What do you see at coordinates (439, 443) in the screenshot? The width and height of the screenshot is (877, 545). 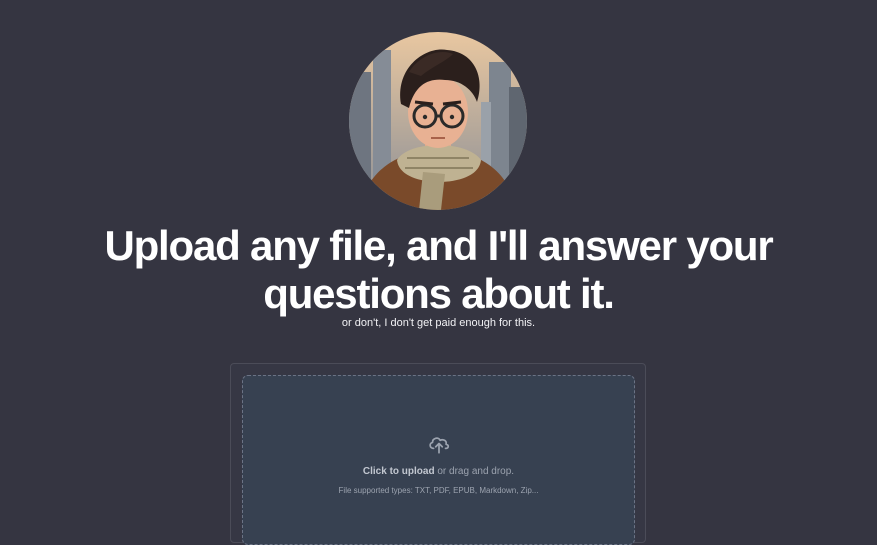 I see `cloud-upload-icon` at bounding box center [439, 443].